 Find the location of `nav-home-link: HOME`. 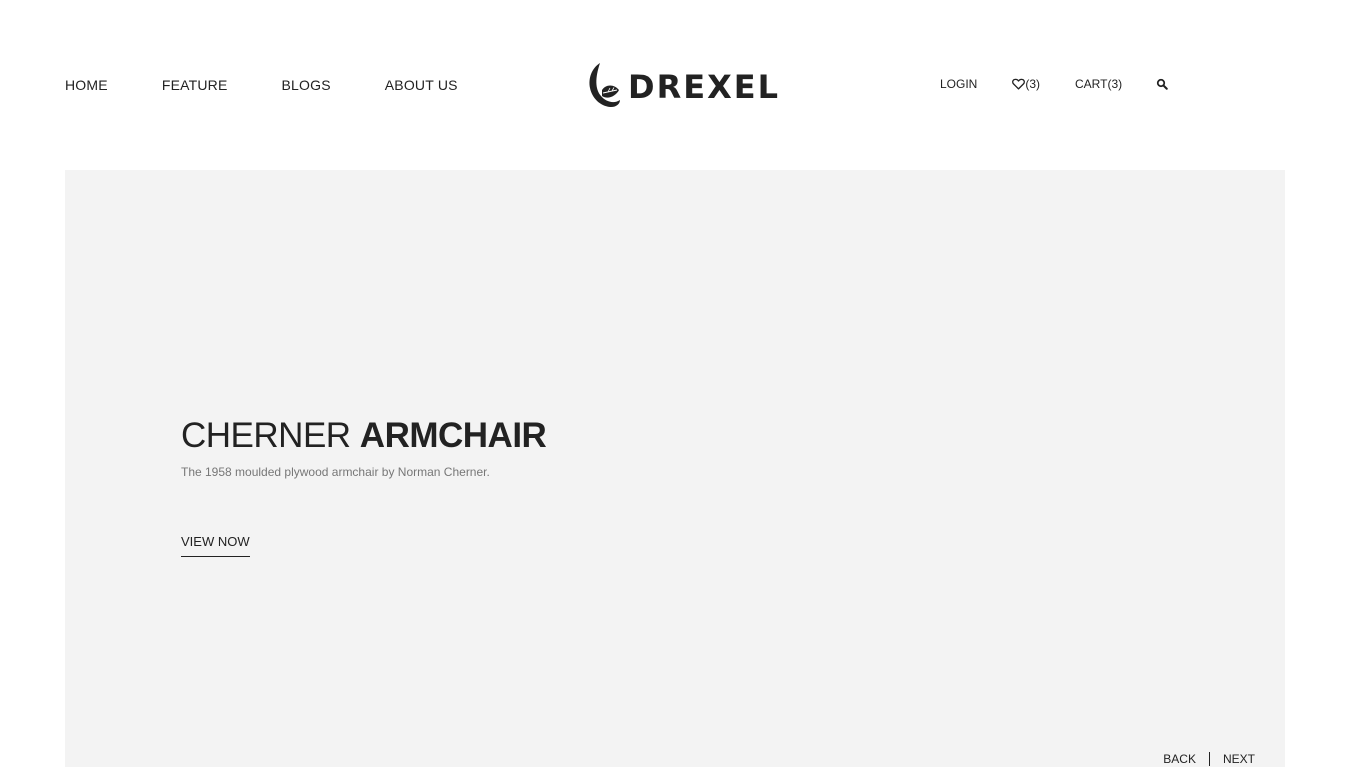

nav-home-link: HOME is located at coordinates (86, 85).